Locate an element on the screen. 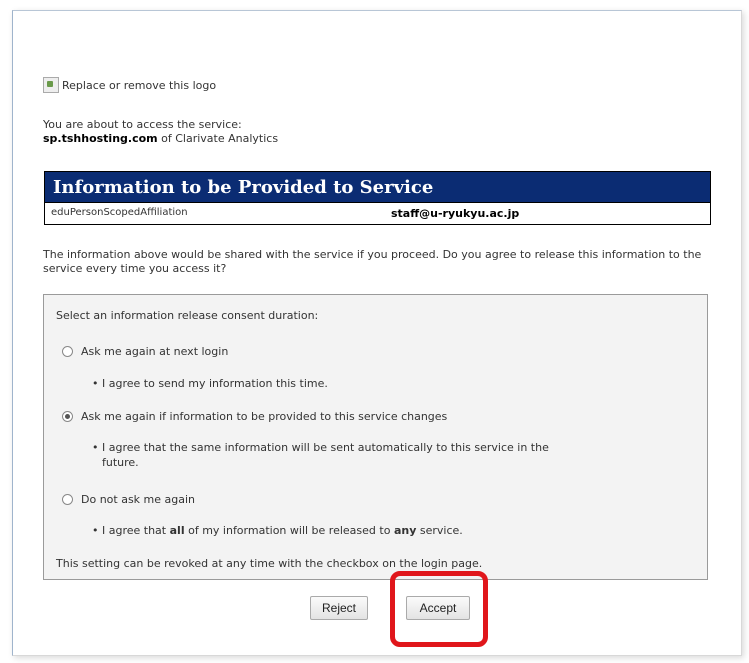 Image resolution: width=749 pixels, height=663 pixels. broken-image-icon is located at coordinates (51, 85).